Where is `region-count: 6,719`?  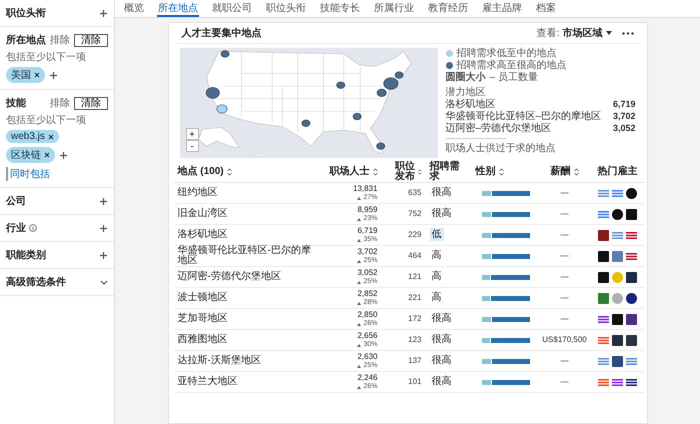
region-count: 6,719 is located at coordinates (624, 104).